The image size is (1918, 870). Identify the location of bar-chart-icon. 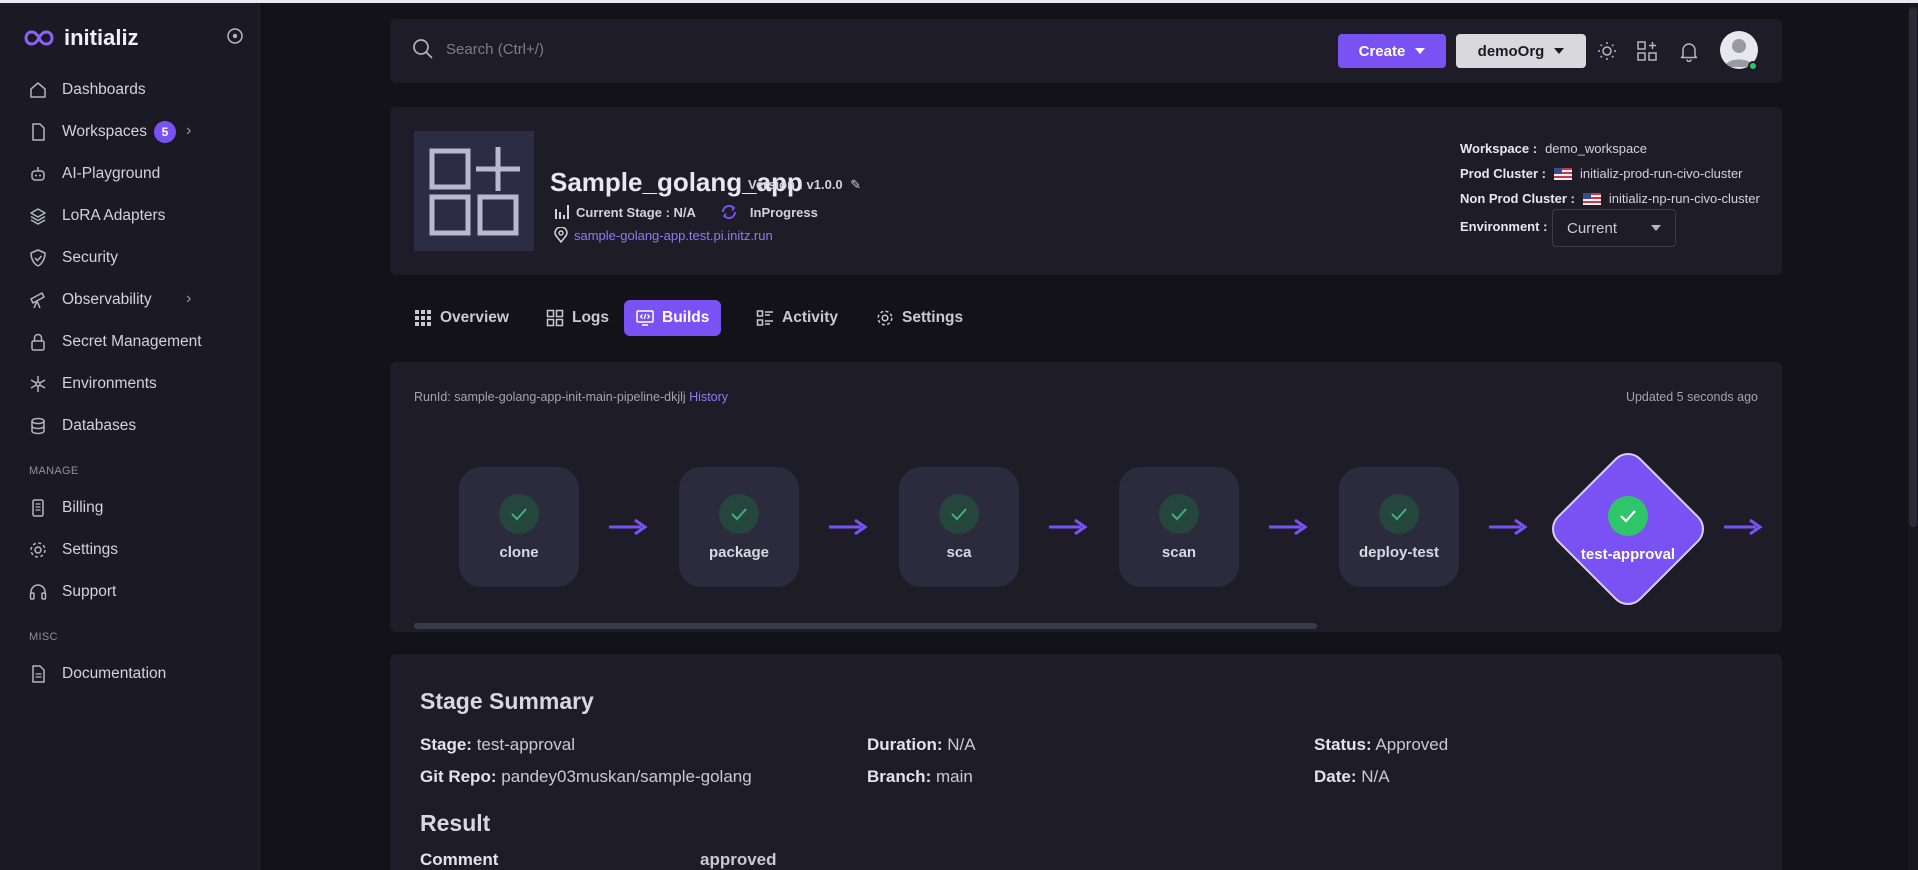
(562, 212).